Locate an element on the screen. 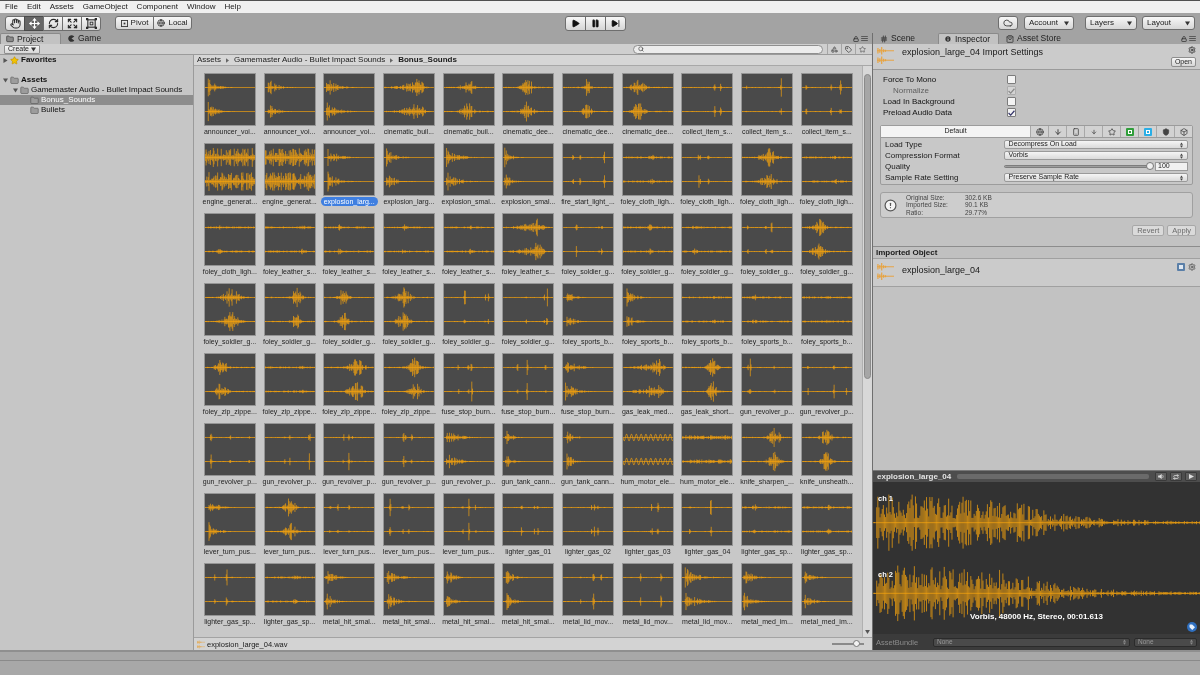 This screenshot has width=1200, height=675. scrollbar is located at coordinates (867, 351).